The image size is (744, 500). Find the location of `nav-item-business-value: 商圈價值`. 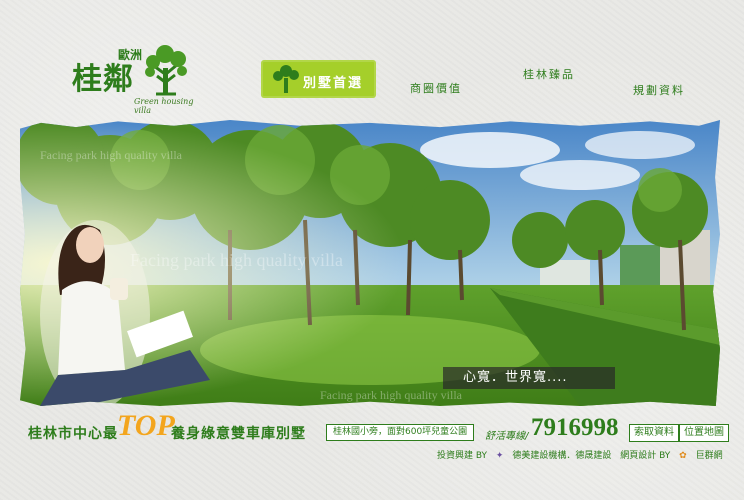

nav-item-business-value: 商圈價值 is located at coordinates (436, 88).